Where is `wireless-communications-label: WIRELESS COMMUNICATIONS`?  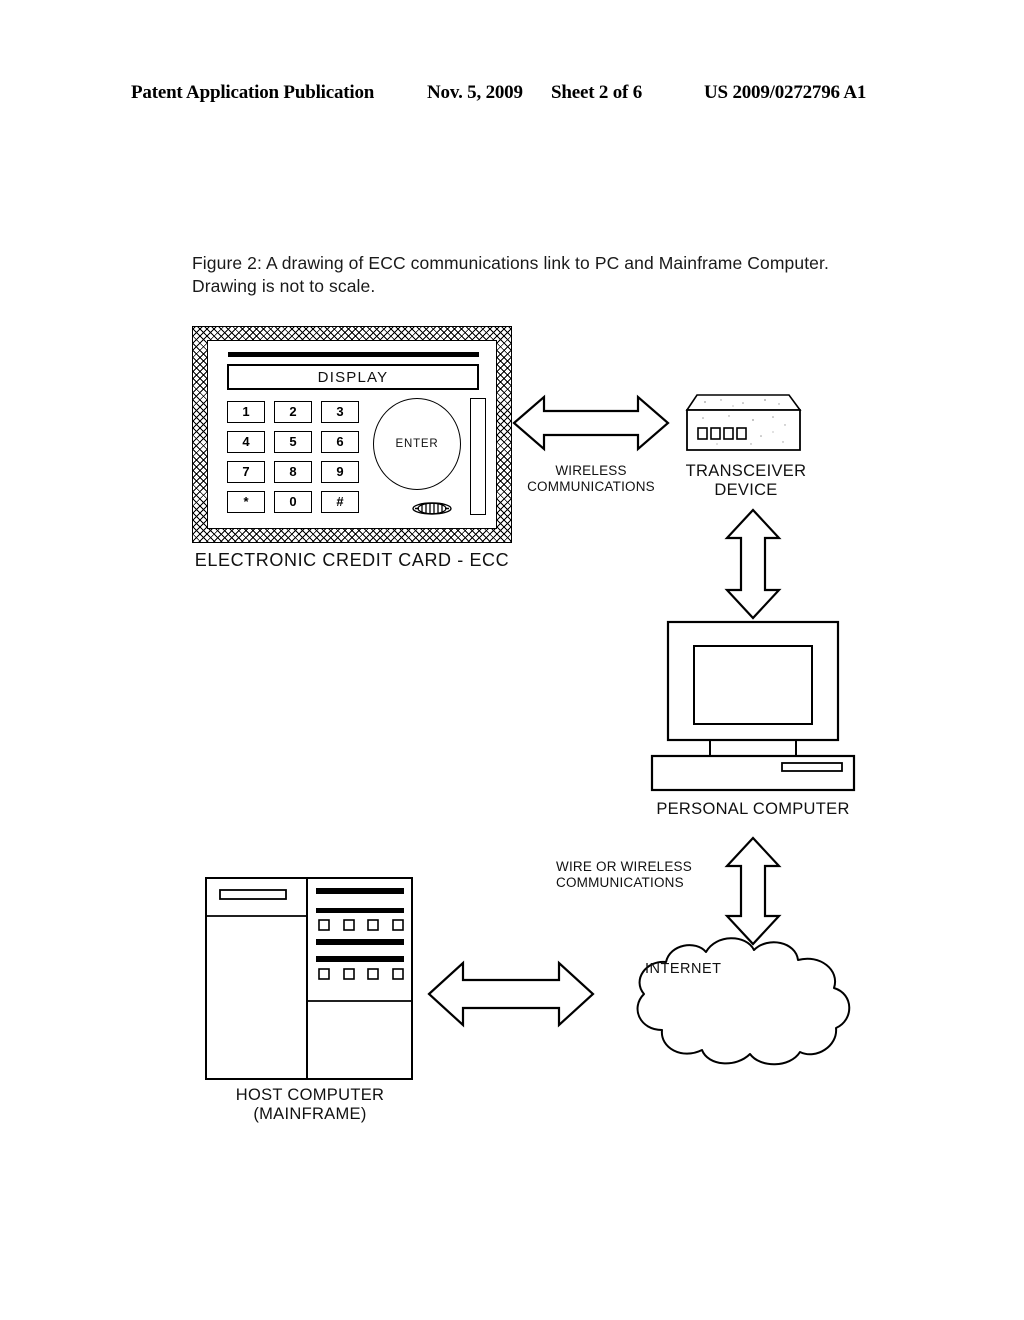
wireless-communications-label: WIRELESS COMMUNICATIONS is located at coordinates (591, 478).